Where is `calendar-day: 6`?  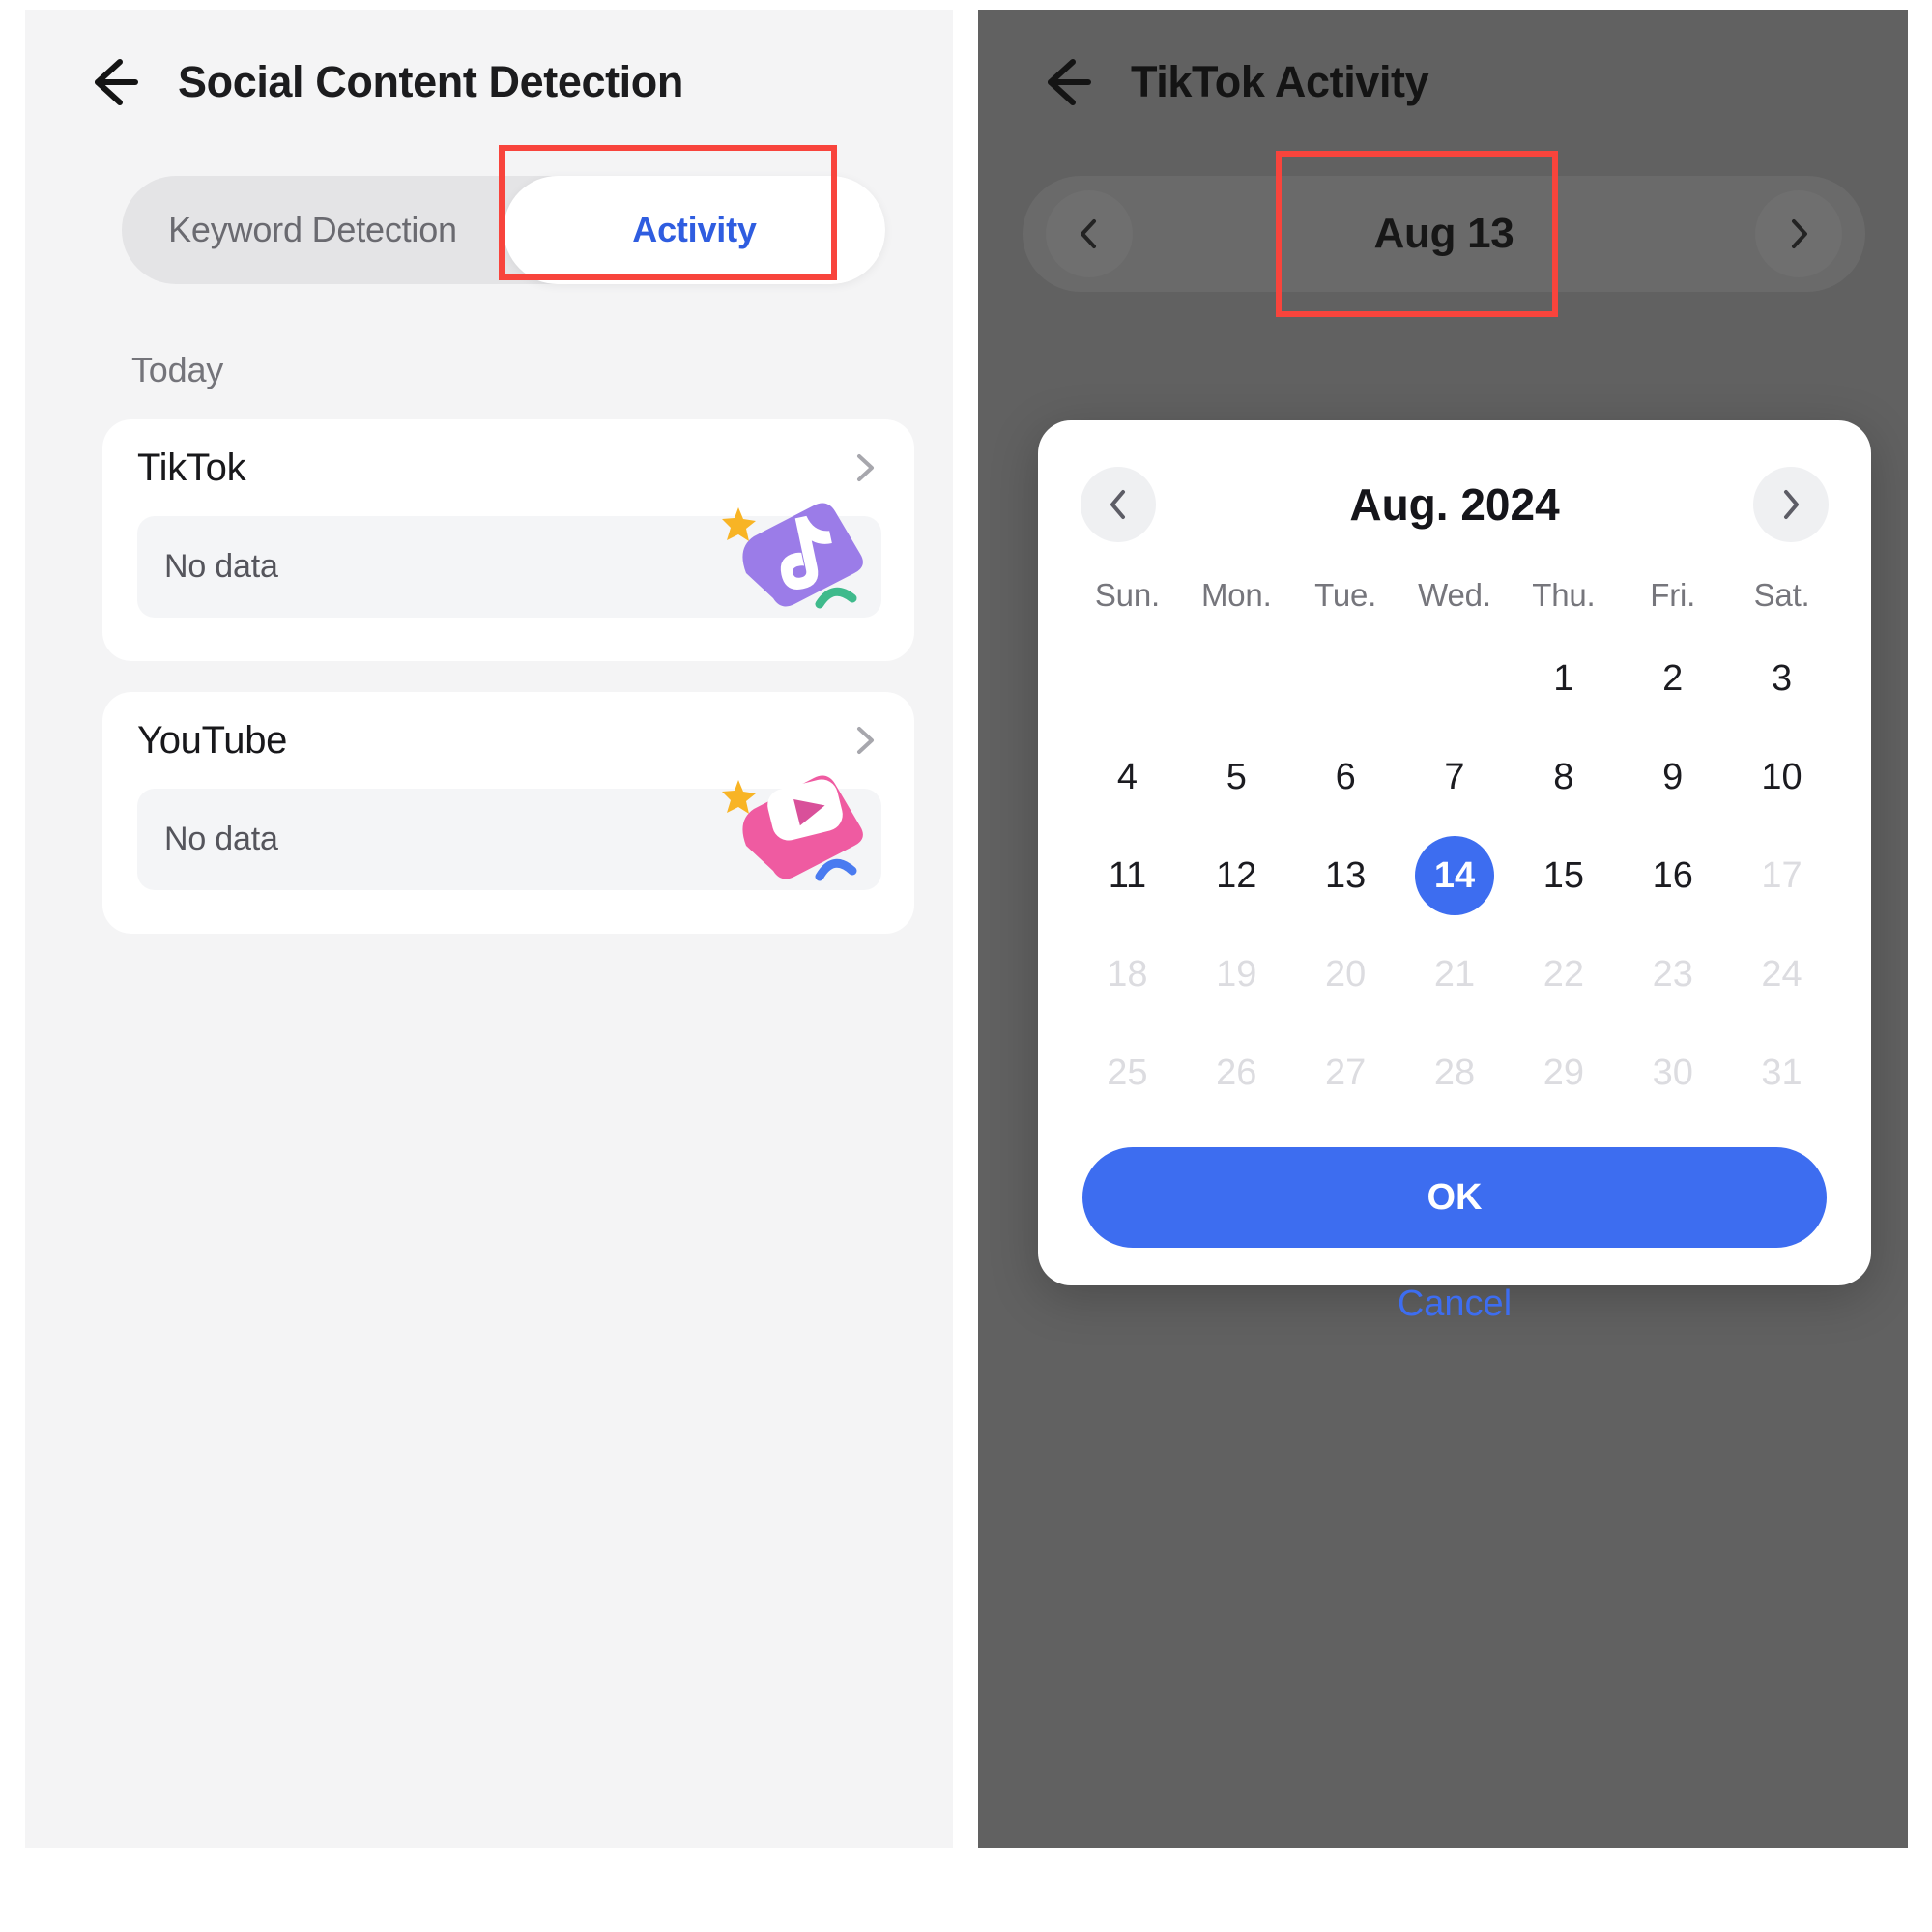 calendar-day: 6 is located at coordinates (1345, 777).